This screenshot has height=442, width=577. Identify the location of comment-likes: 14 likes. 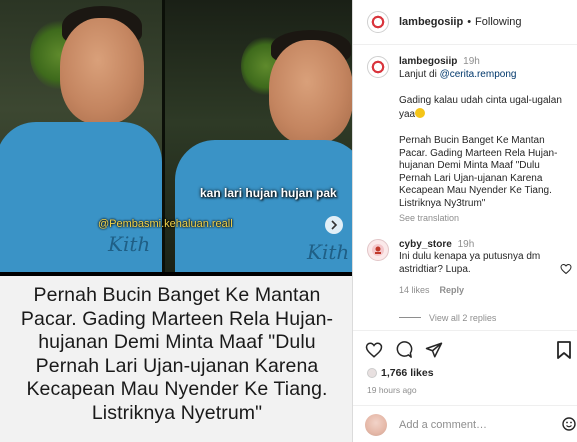
(414, 290).